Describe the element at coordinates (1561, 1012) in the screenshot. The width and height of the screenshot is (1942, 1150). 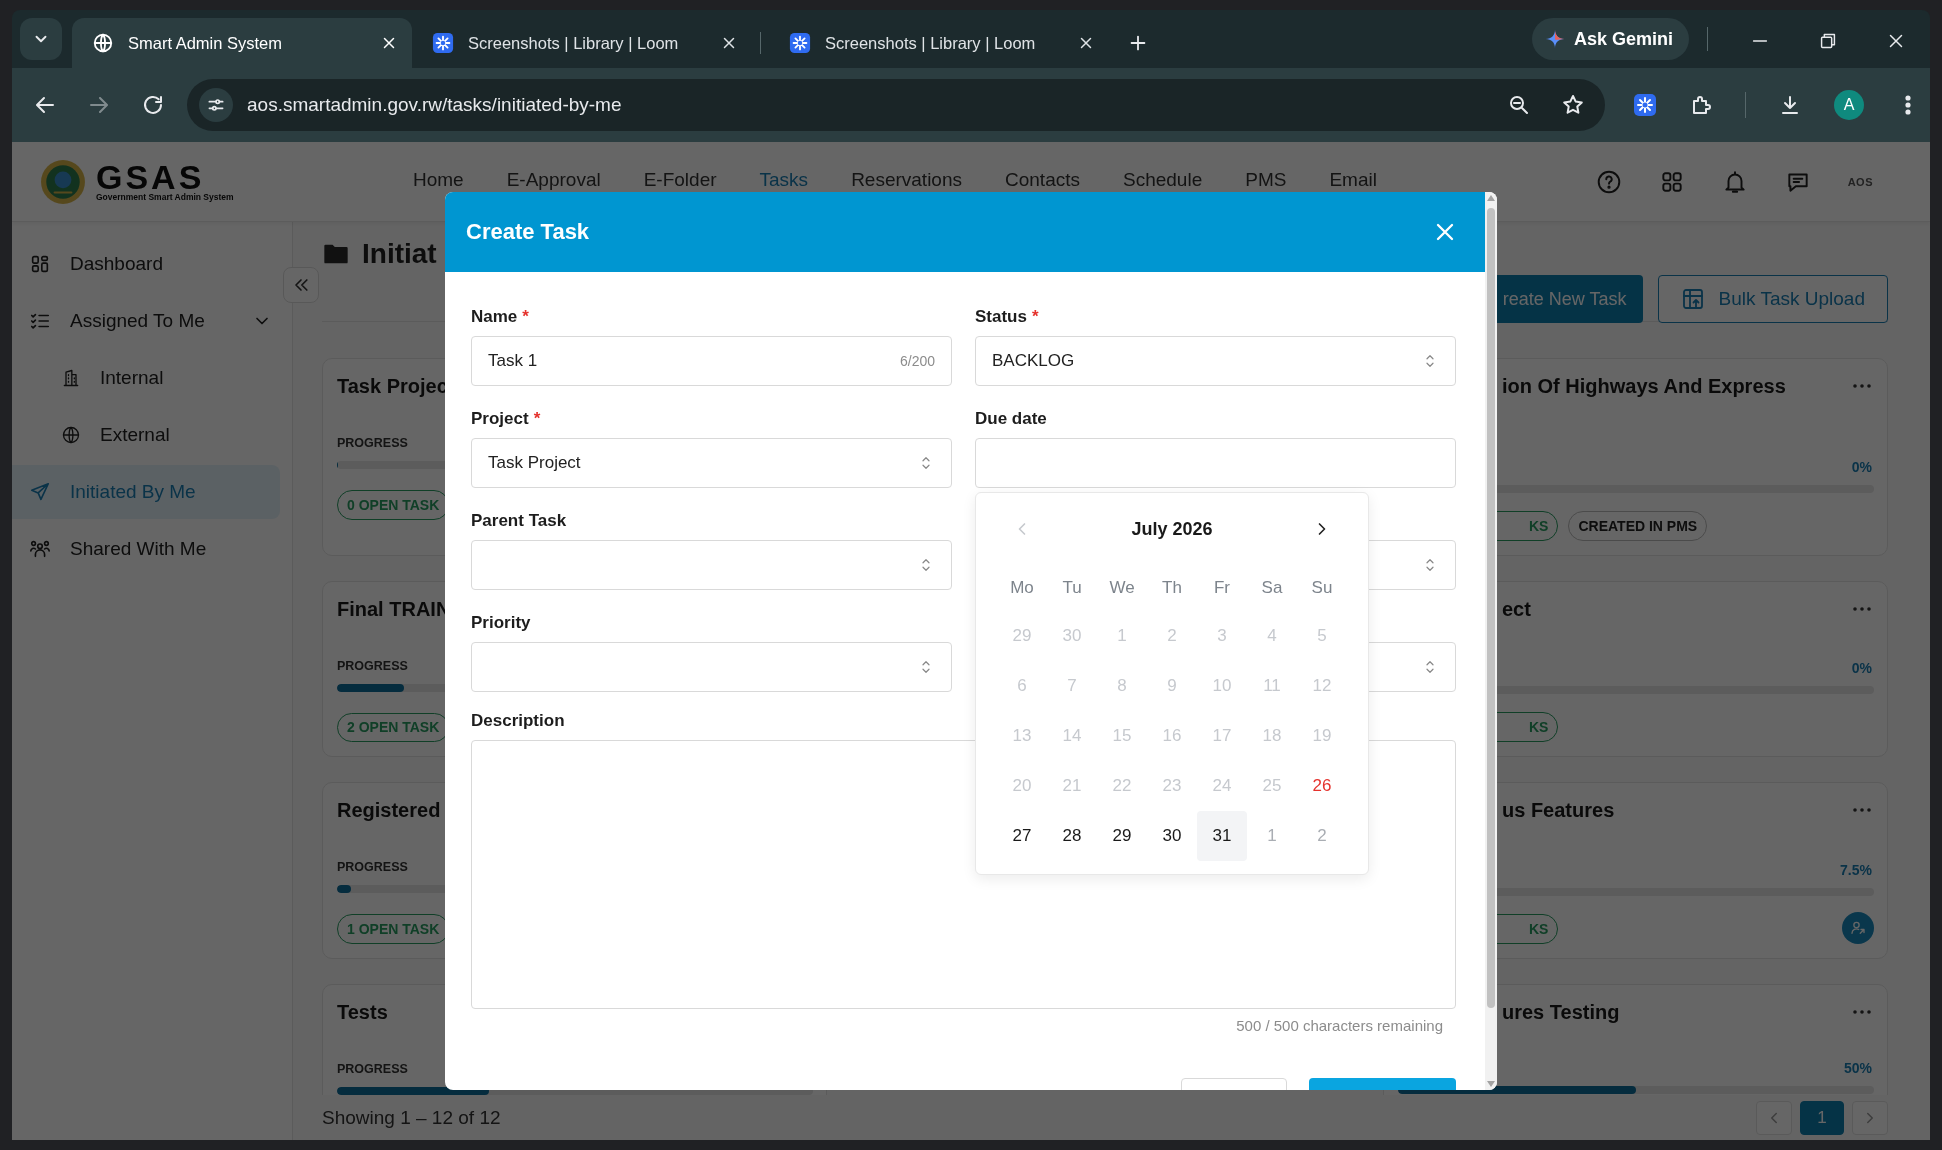
I see `card-title: ures Testing` at that location.